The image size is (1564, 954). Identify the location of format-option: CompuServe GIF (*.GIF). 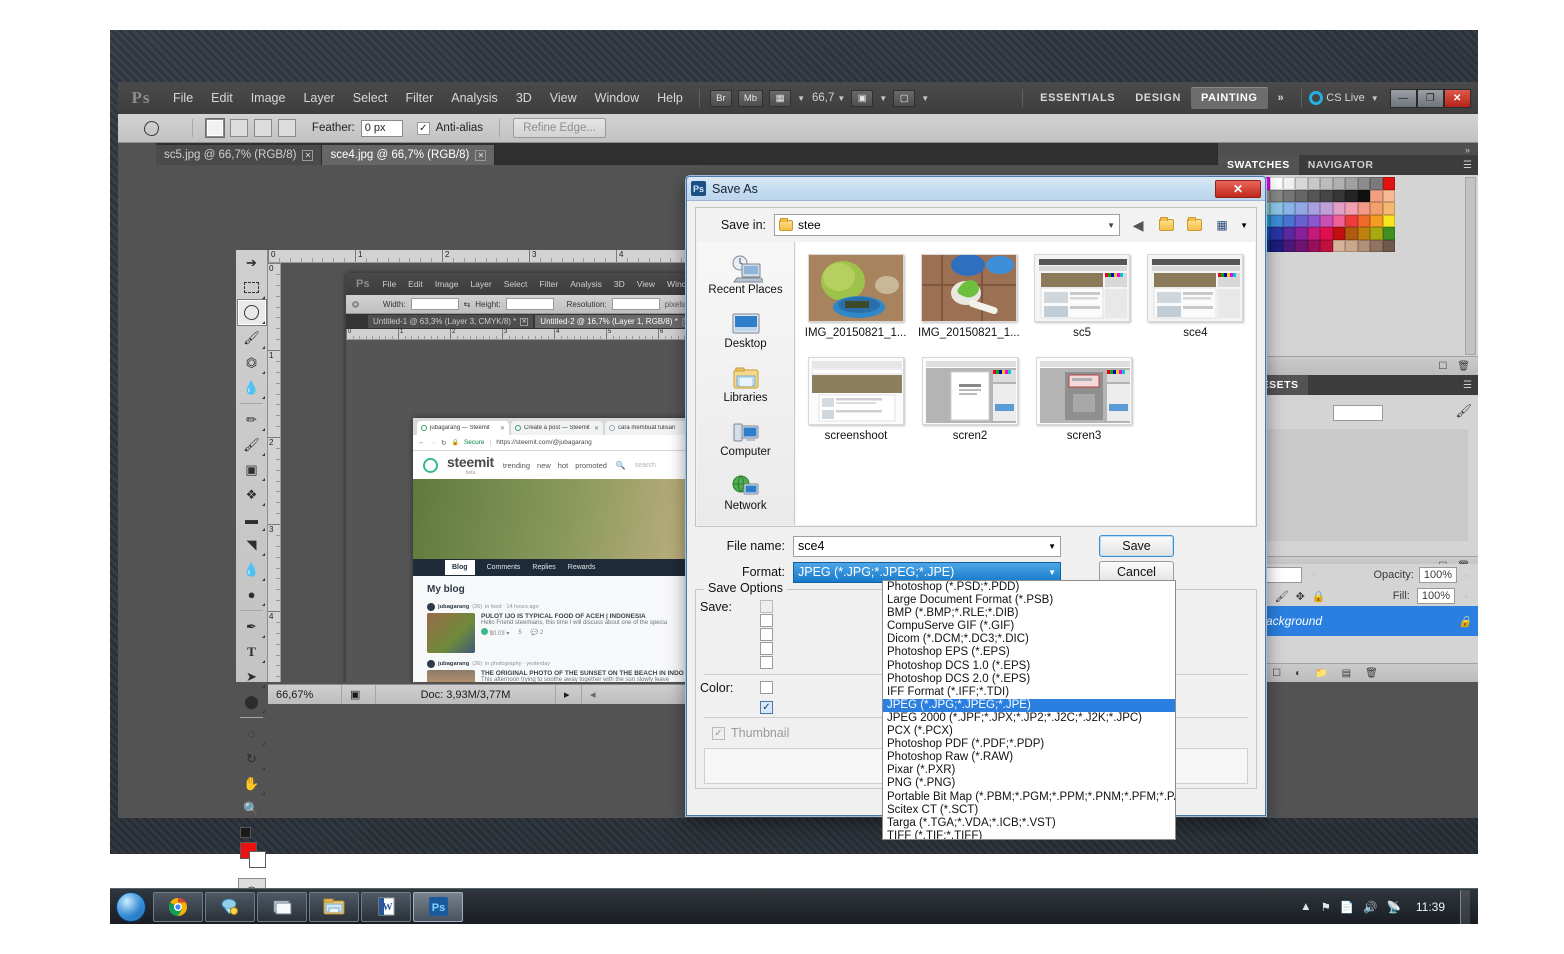
(1029, 626).